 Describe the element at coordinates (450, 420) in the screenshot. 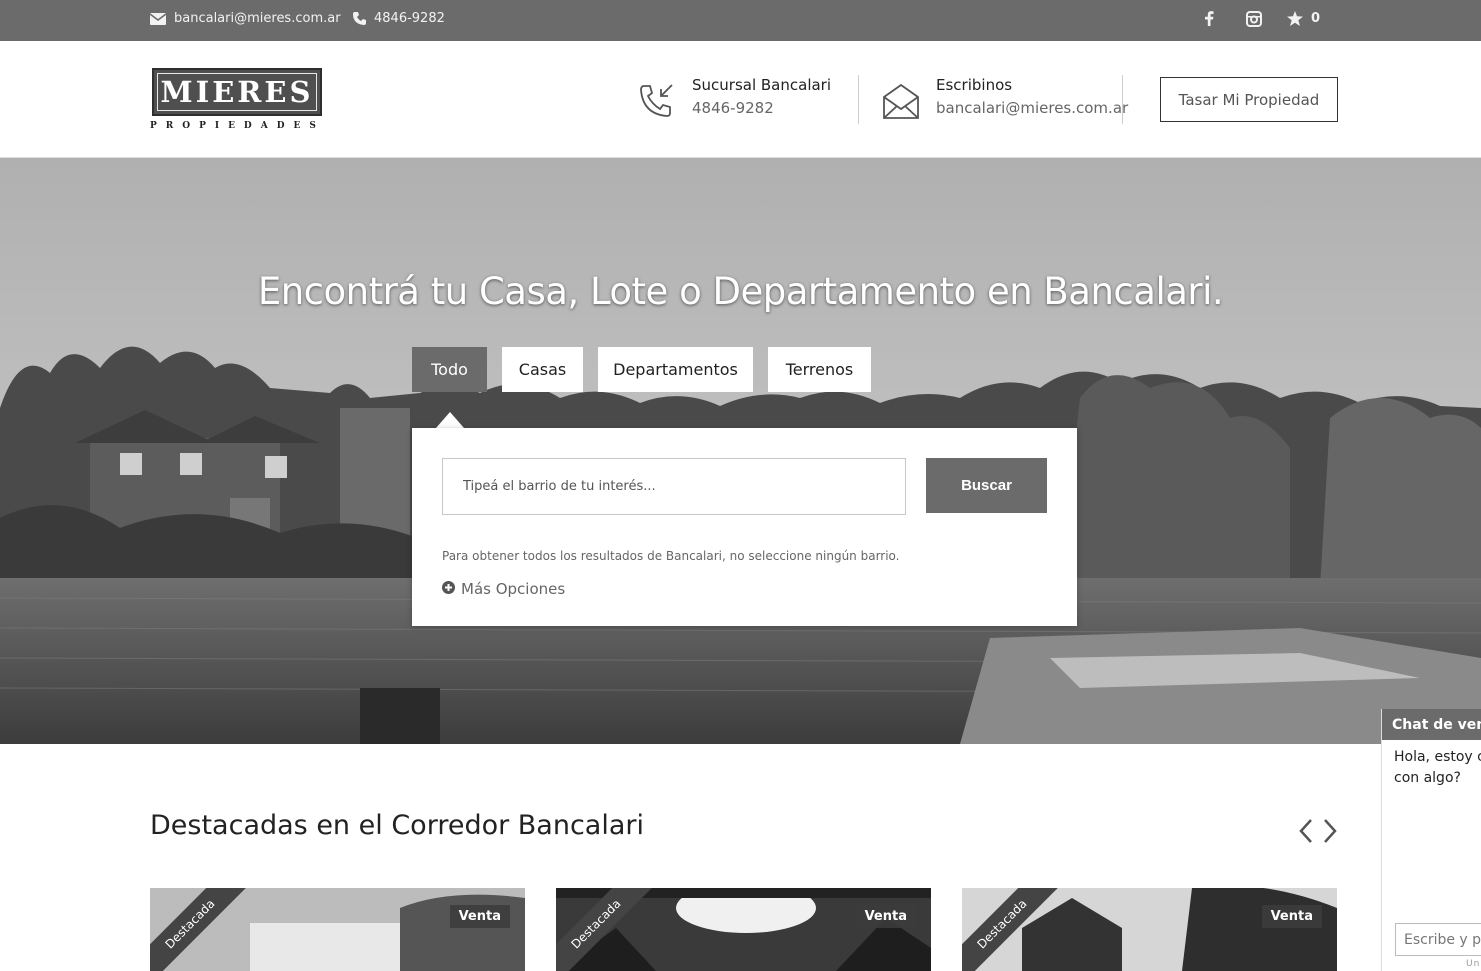

I see `active-tab-pointer` at that location.